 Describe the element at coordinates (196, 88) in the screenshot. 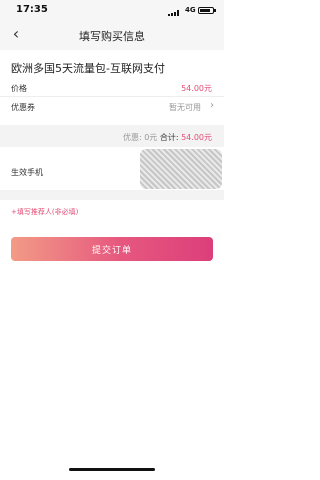

I see `price-value: 54.00元` at that location.